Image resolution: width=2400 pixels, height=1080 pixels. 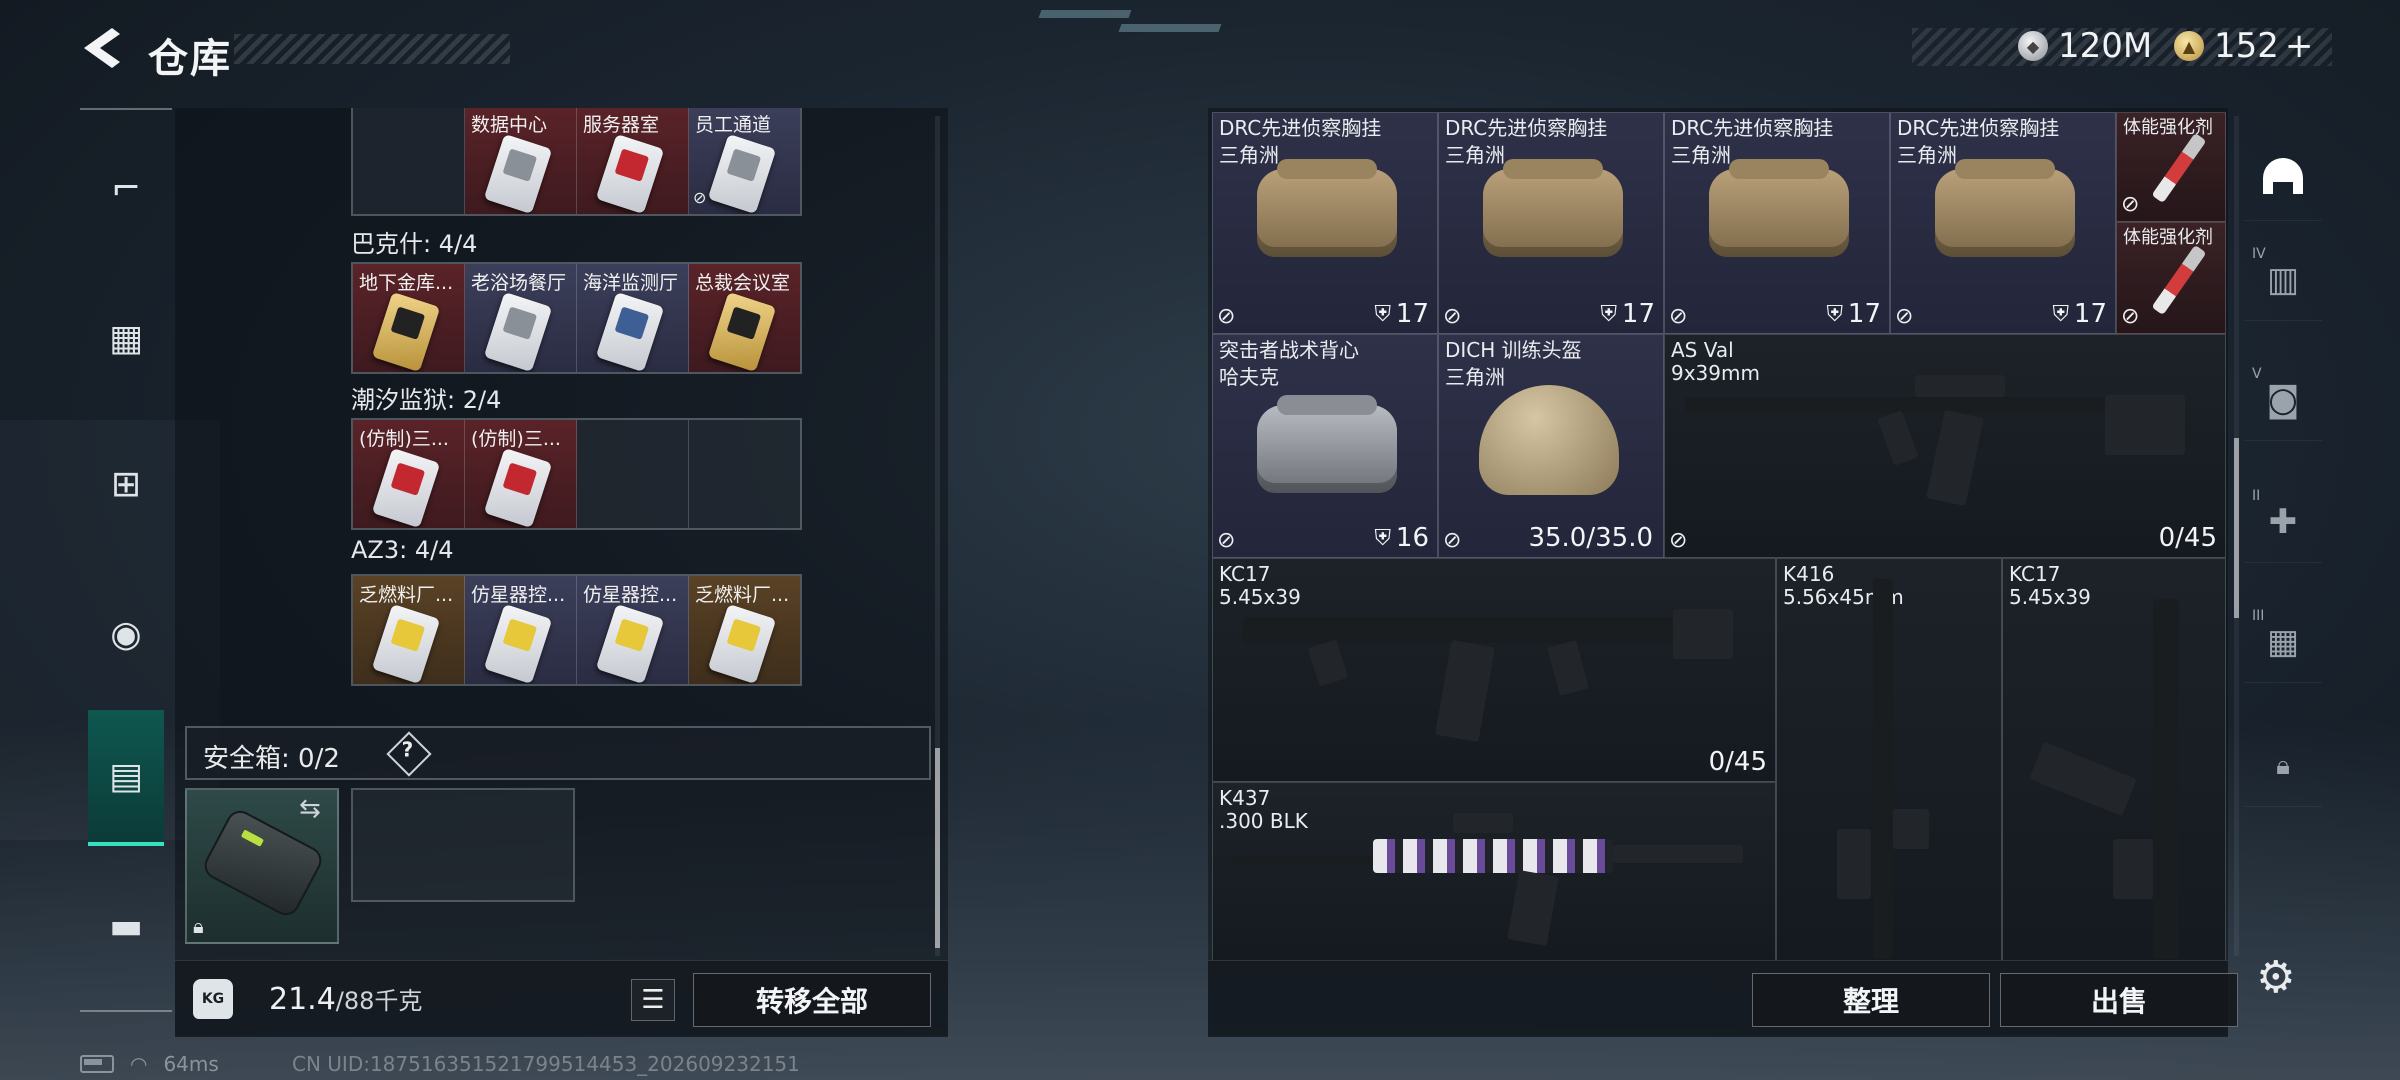 What do you see at coordinates (126, 188) in the screenshot?
I see `nav-weapons: ⌐` at bounding box center [126, 188].